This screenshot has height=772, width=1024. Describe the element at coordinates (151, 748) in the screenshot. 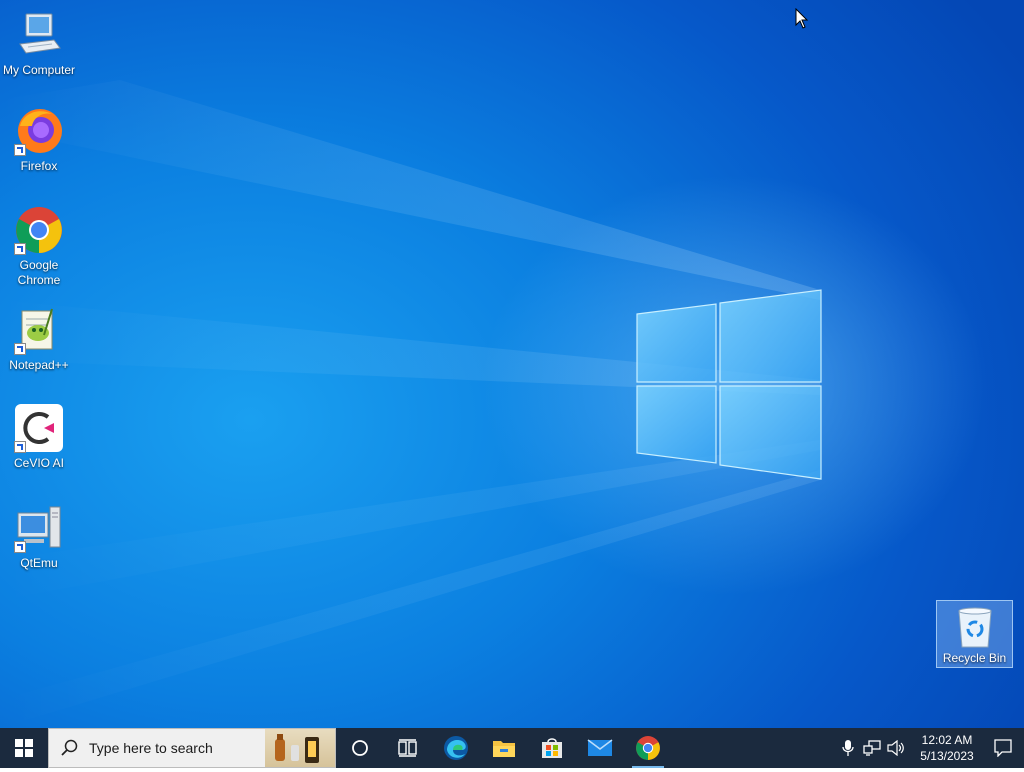

I see `search-placeholder: Type here to search` at that location.